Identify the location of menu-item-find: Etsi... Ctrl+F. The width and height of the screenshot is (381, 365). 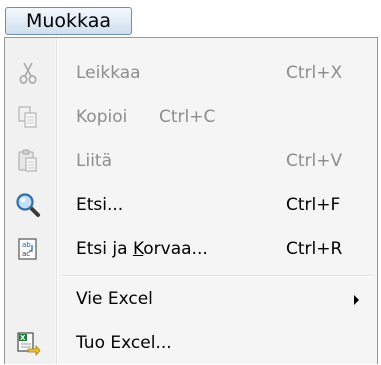
(191, 205).